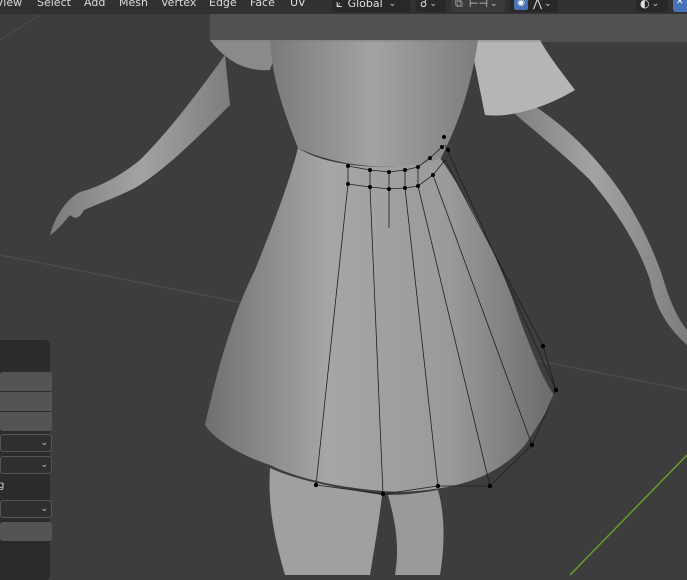 Image resolution: width=687 pixels, height=580 pixels. What do you see at coordinates (448, 28) in the screenshot?
I see `tool-settings-overlay` at bounding box center [448, 28].